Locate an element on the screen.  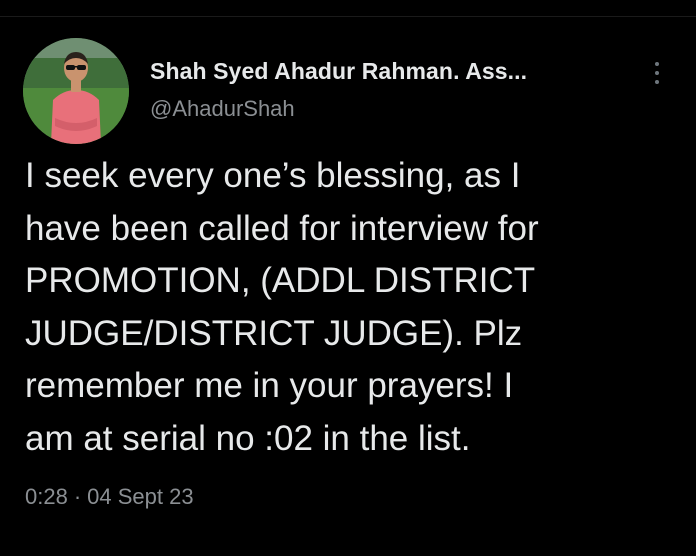
avatar is located at coordinates (76, 91).